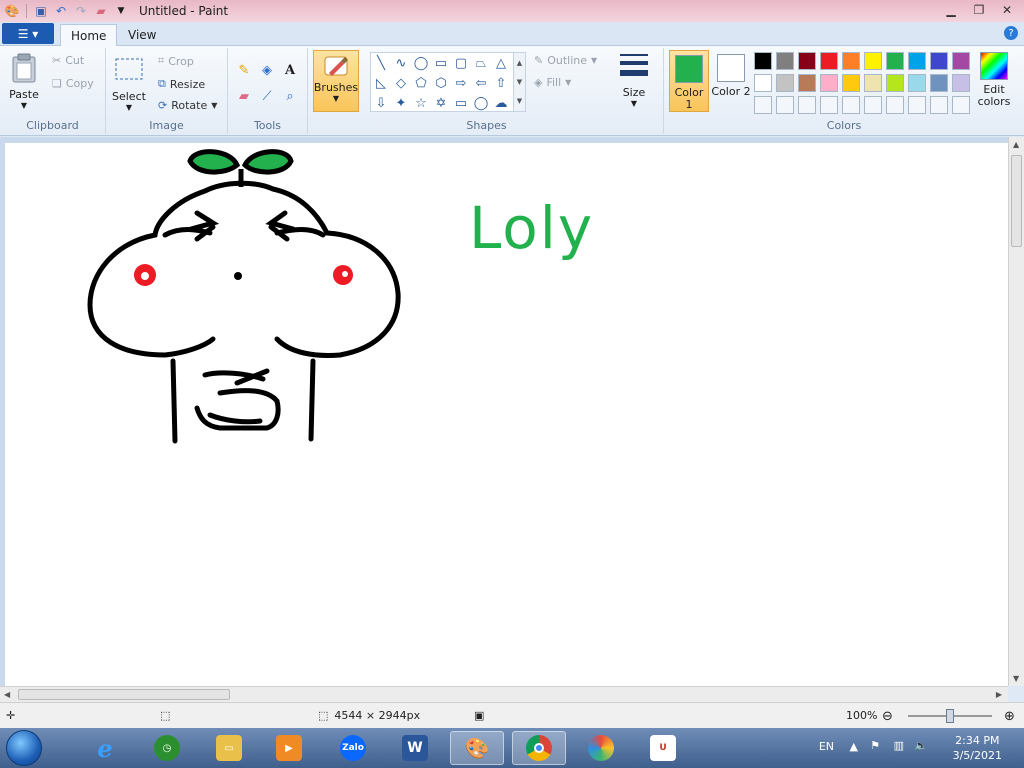  Describe the element at coordinates (121, 11) in the screenshot. I see `customize-qat-icon: ▼` at that location.